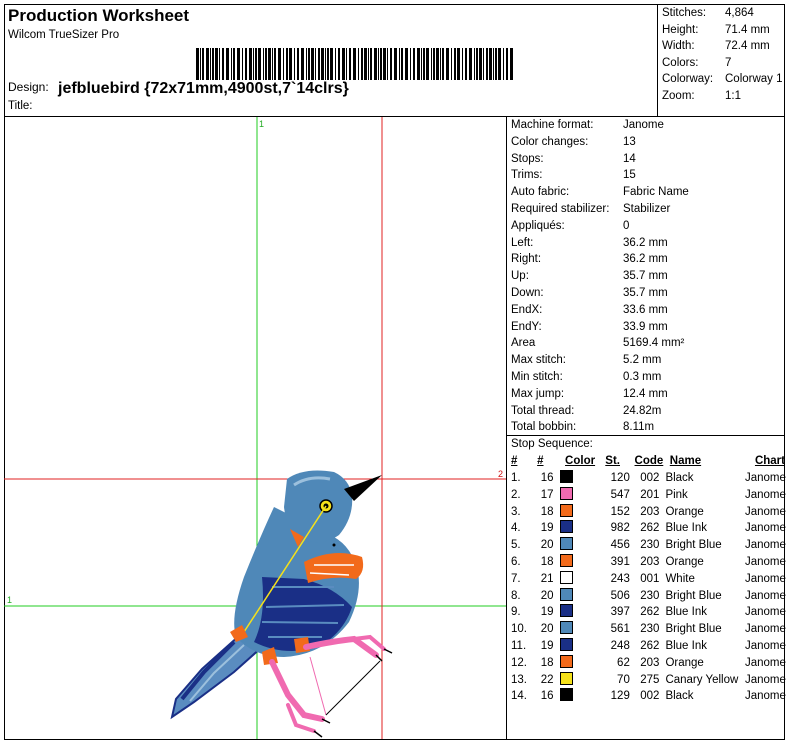 This screenshot has height=743, width=789. Describe the element at coordinates (645, 142) in the screenshot. I see `info-row: Color changes: 13` at that location.